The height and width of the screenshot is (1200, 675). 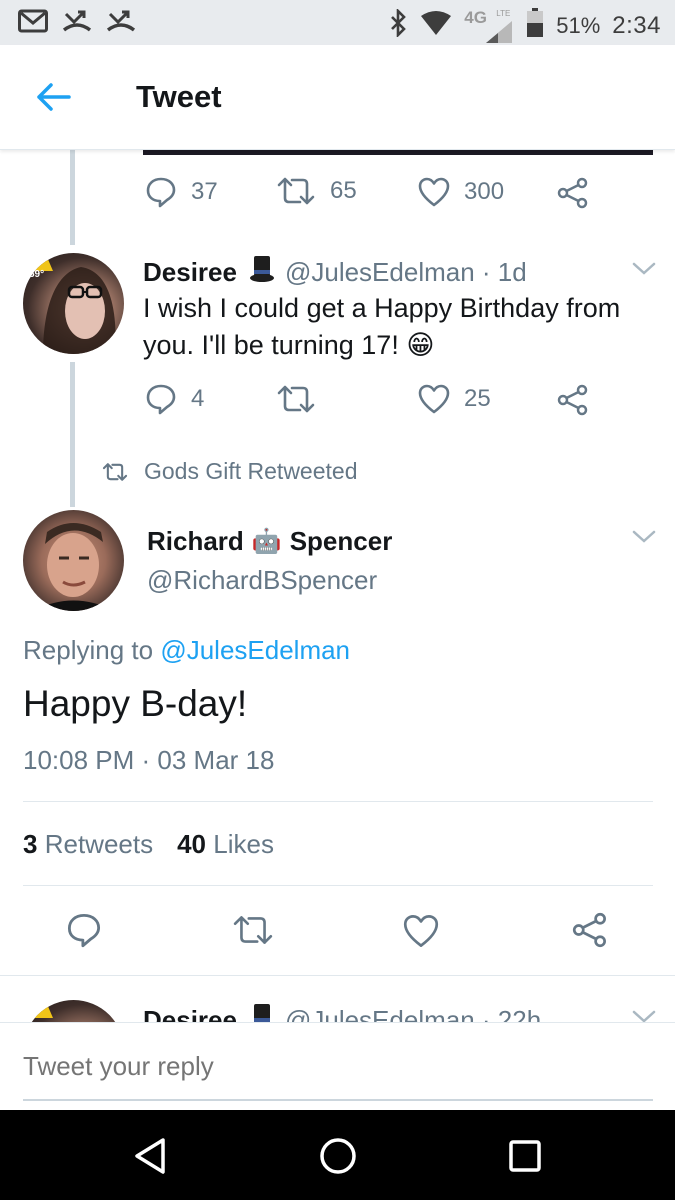 What do you see at coordinates (578, 25) in the screenshot?
I see `battery-percent: 51%` at bounding box center [578, 25].